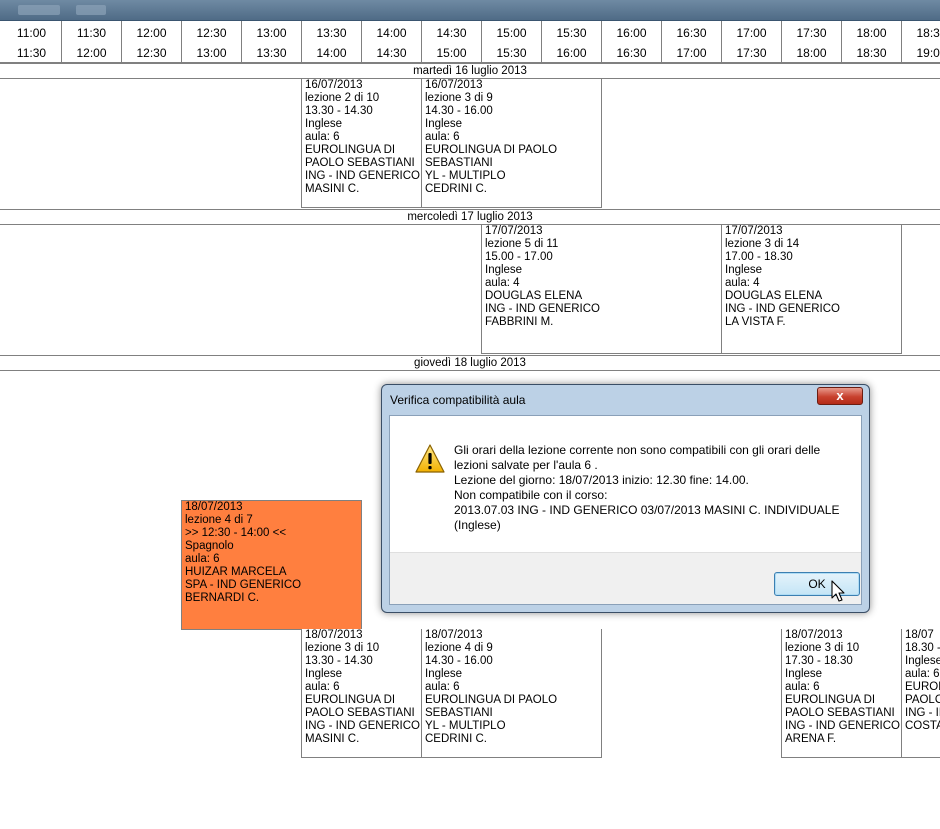 This screenshot has height=829, width=940. I want to click on lesson-line: 15.00 - 17.00, so click(519, 257).